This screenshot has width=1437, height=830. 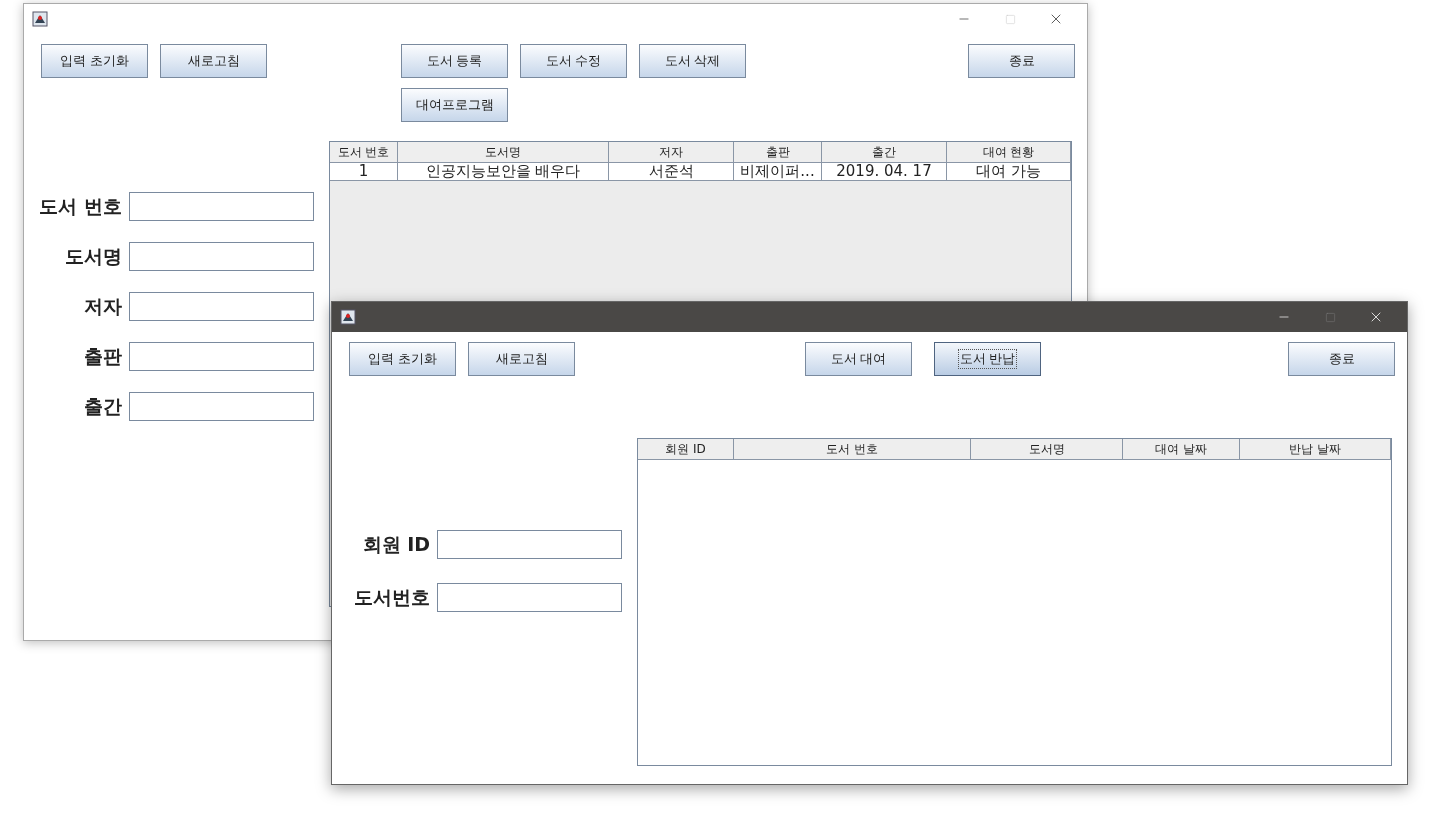 What do you see at coordinates (102, 407) in the screenshot?
I see `field-label: 출간` at bounding box center [102, 407].